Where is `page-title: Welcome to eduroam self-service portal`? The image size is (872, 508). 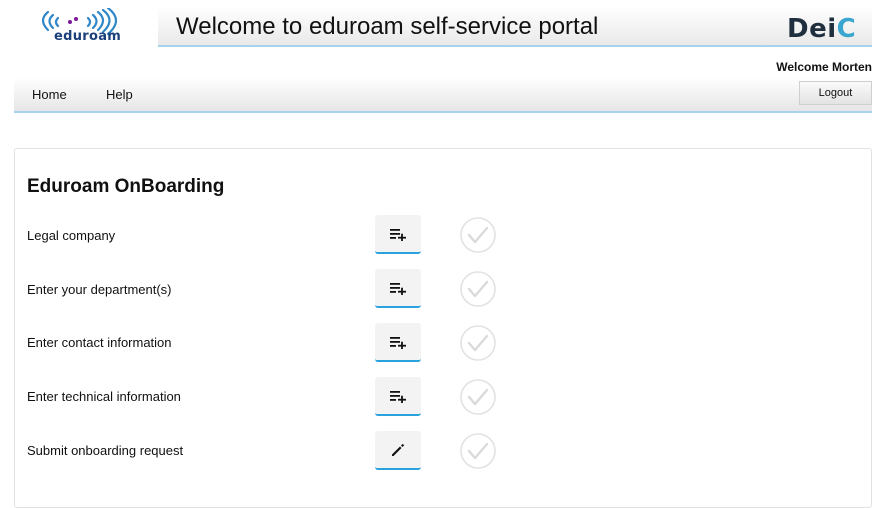 page-title: Welcome to eduroam self-service portal is located at coordinates (387, 26).